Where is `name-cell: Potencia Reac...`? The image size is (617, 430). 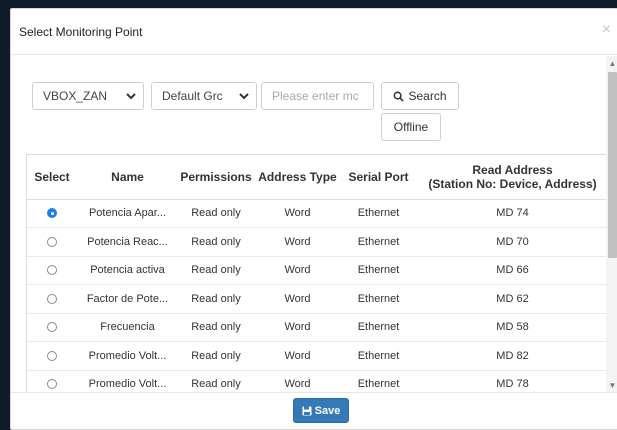 name-cell: Potencia Reac... is located at coordinates (127, 242).